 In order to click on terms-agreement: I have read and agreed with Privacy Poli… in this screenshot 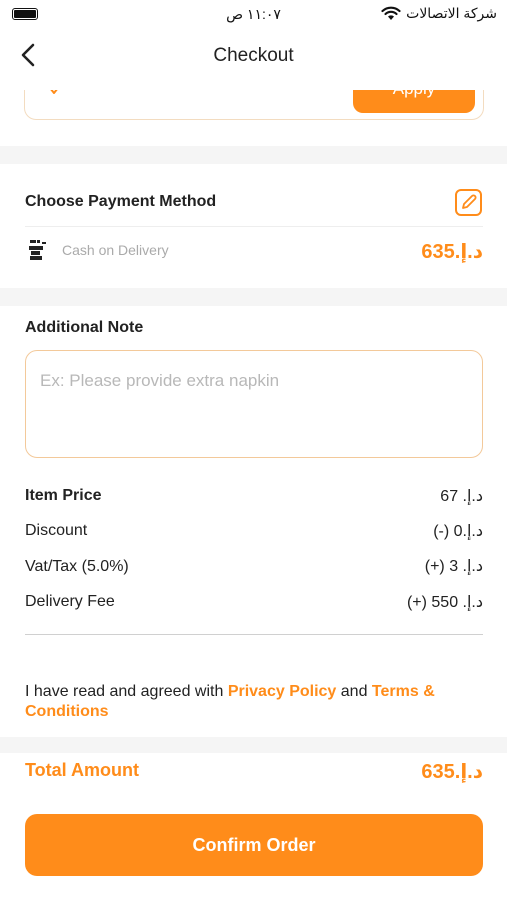, I will do `click(255, 702)`.